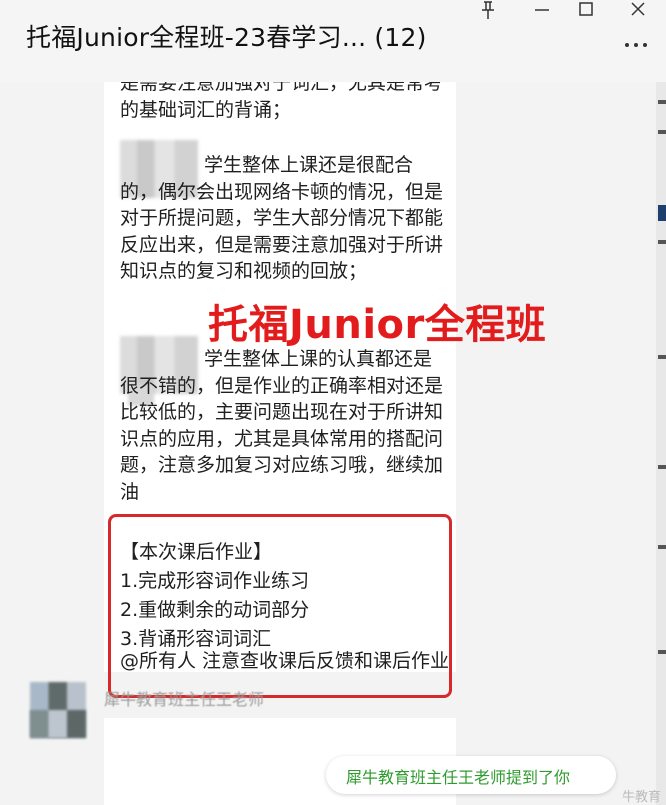 The image size is (666, 805). What do you see at coordinates (184, 699) in the screenshot?
I see `sender-name: 犀牛教育班主任王老师` at bounding box center [184, 699].